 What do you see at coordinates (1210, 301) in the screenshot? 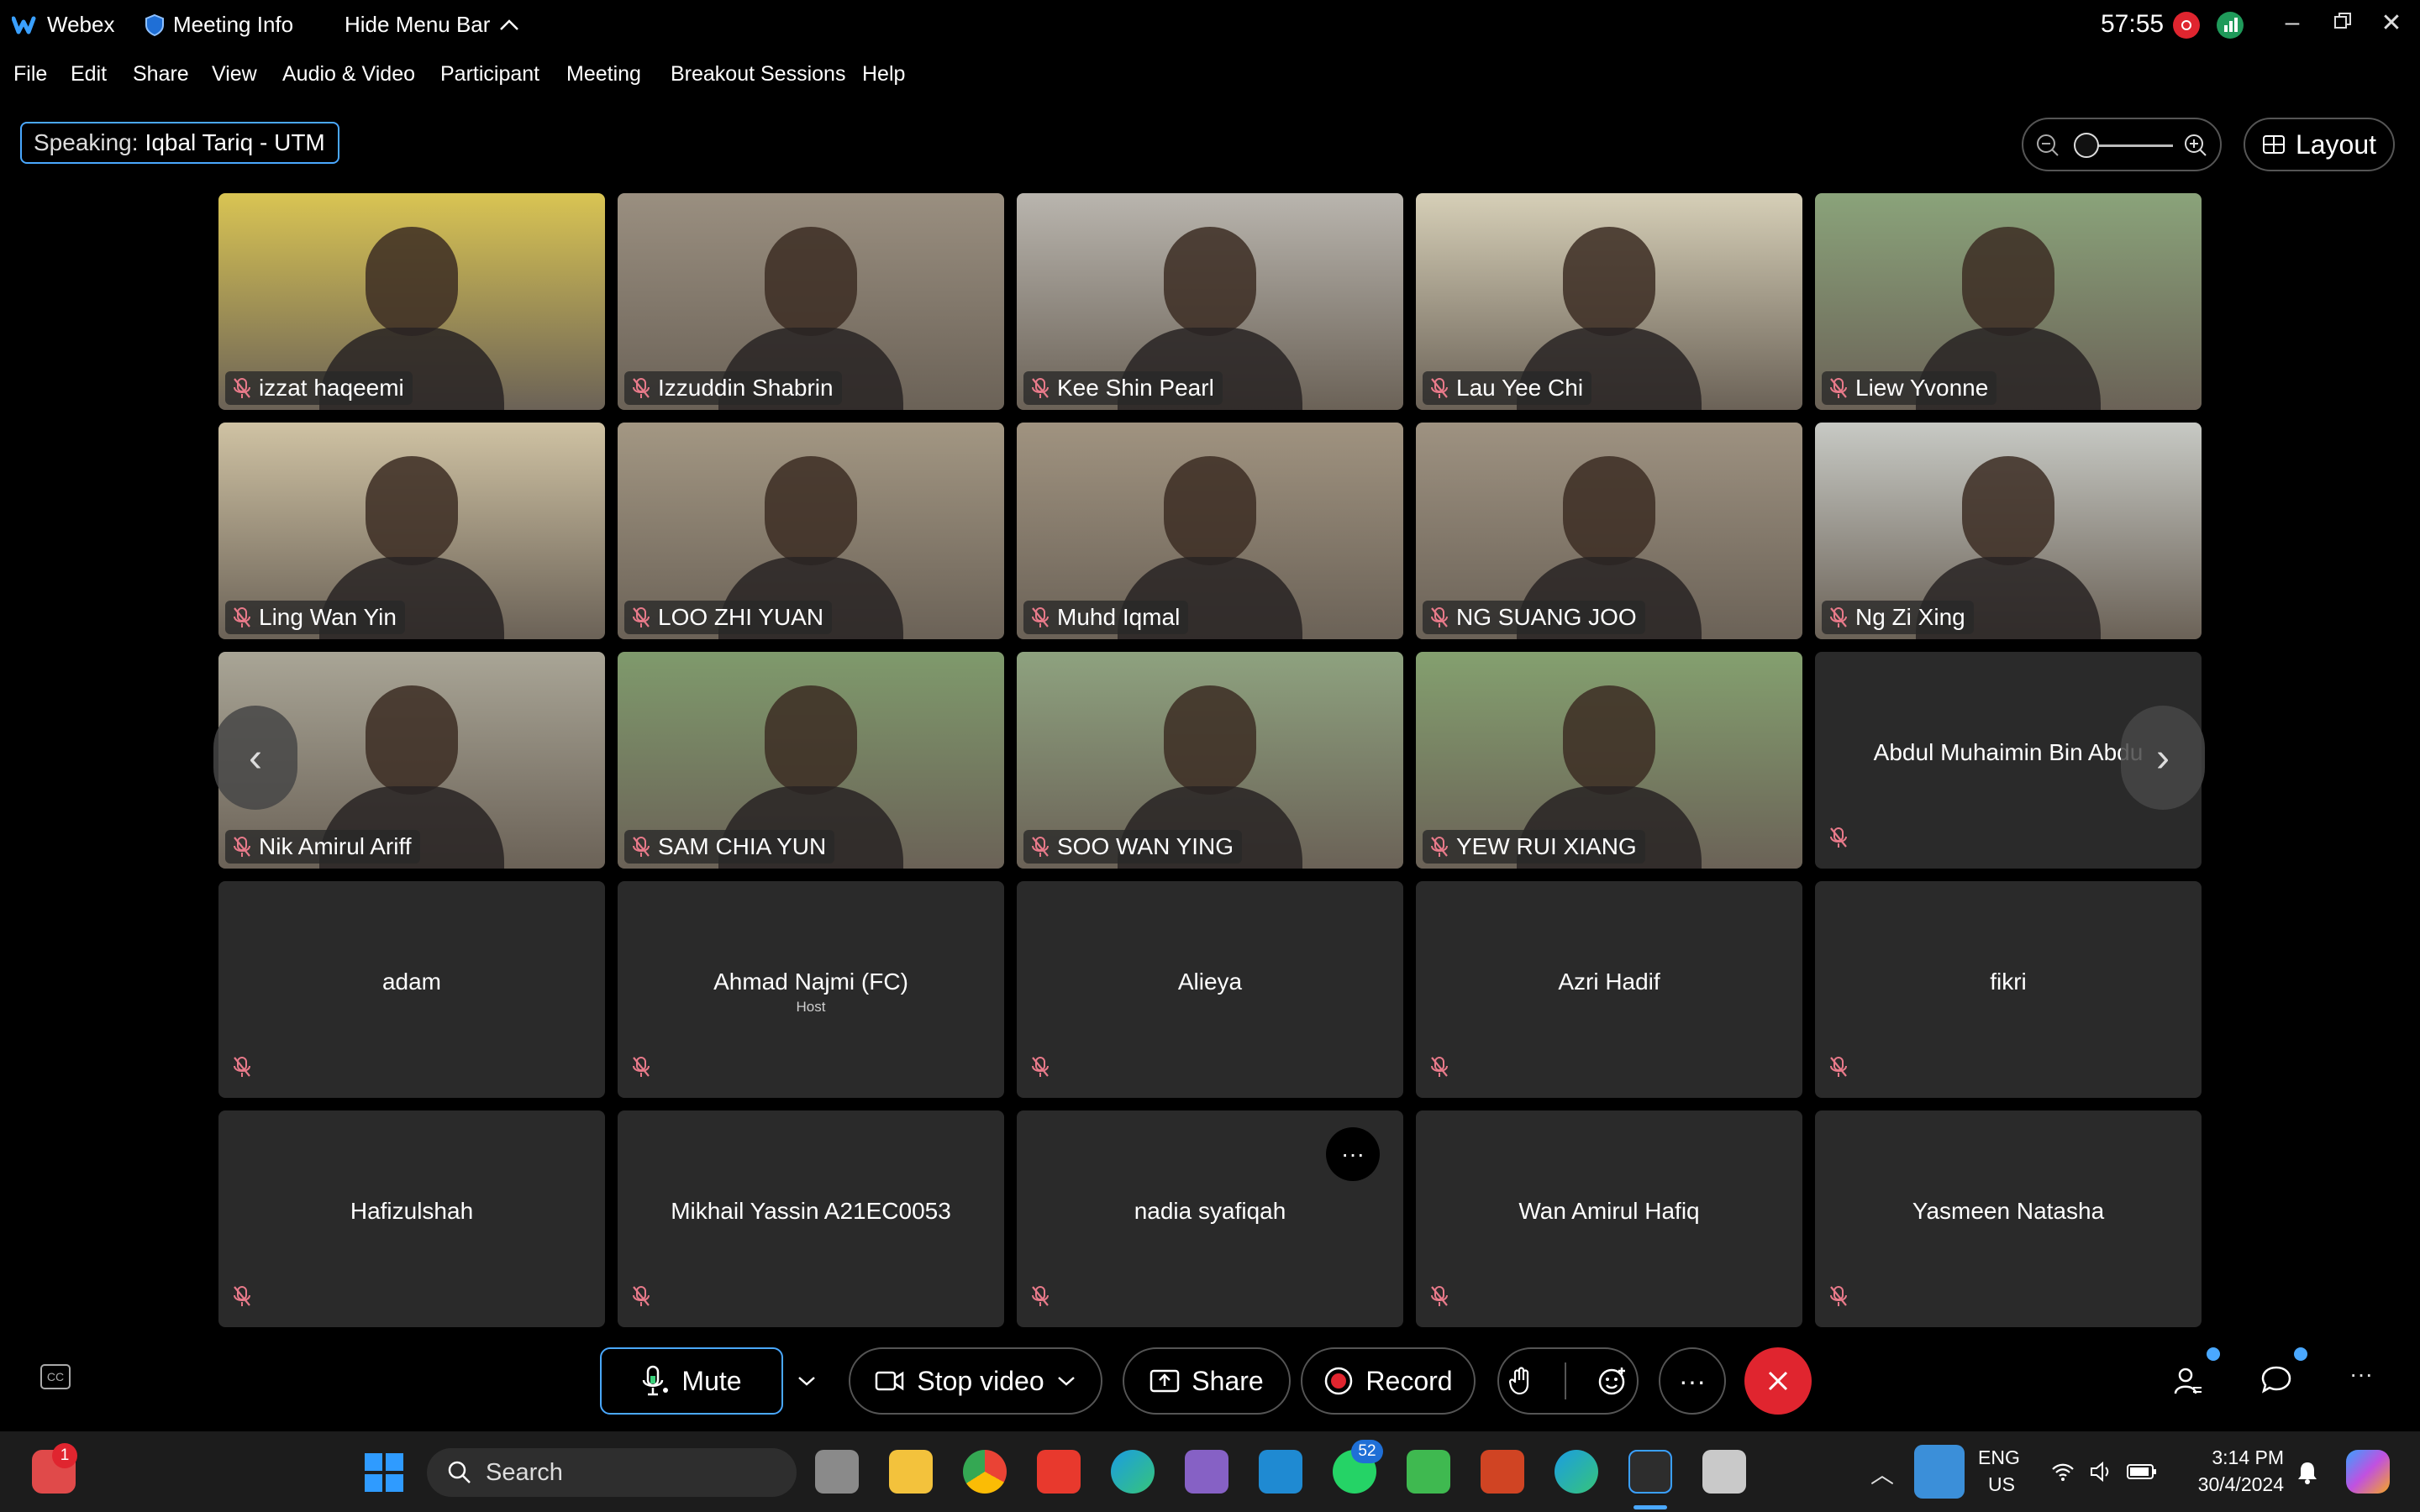
I see `video-tile: Kee Shin Pearl` at bounding box center [1210, 301].